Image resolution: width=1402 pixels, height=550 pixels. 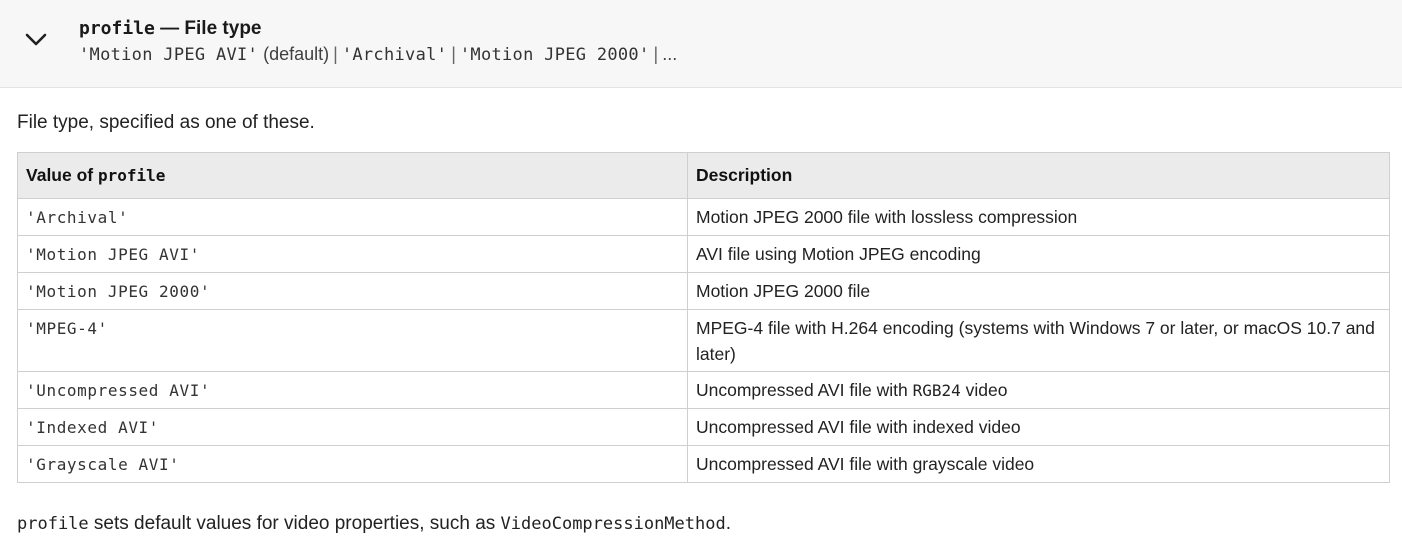 What do you see at coordinates (36, 40) in the screenshot?
I see `chevron-down-icon` at bounding box center [36, 40].